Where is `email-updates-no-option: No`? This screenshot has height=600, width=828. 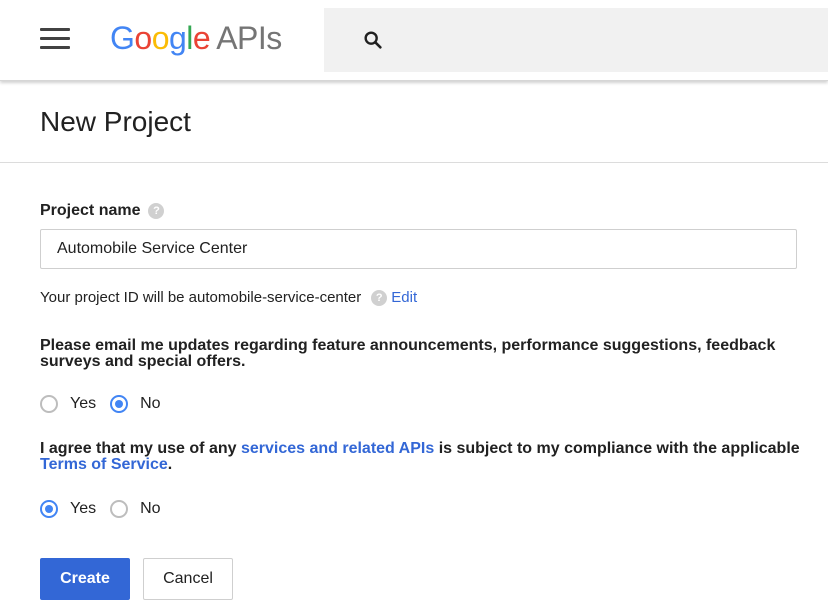
email-updates-no-option: No is located at coordinates (135, 404).